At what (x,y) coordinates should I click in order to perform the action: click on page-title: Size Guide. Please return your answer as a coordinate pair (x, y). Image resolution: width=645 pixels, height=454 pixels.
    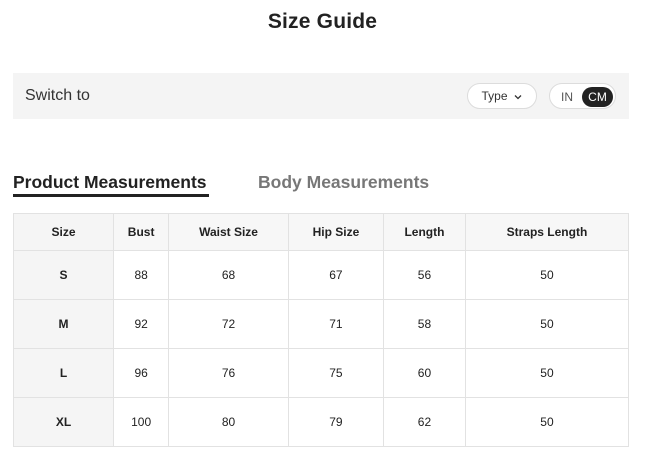
    Looking at the image, I should click on (322, 21).